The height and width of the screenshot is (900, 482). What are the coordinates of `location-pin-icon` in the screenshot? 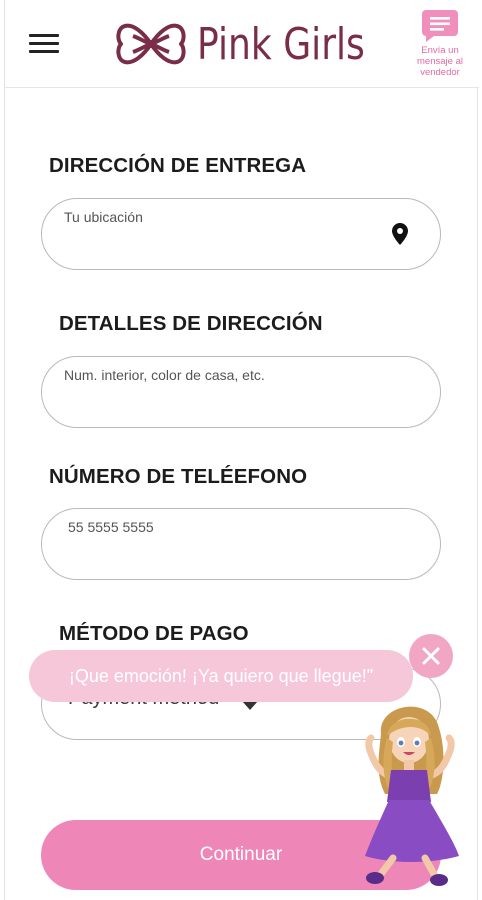 It's located at (400, 234).